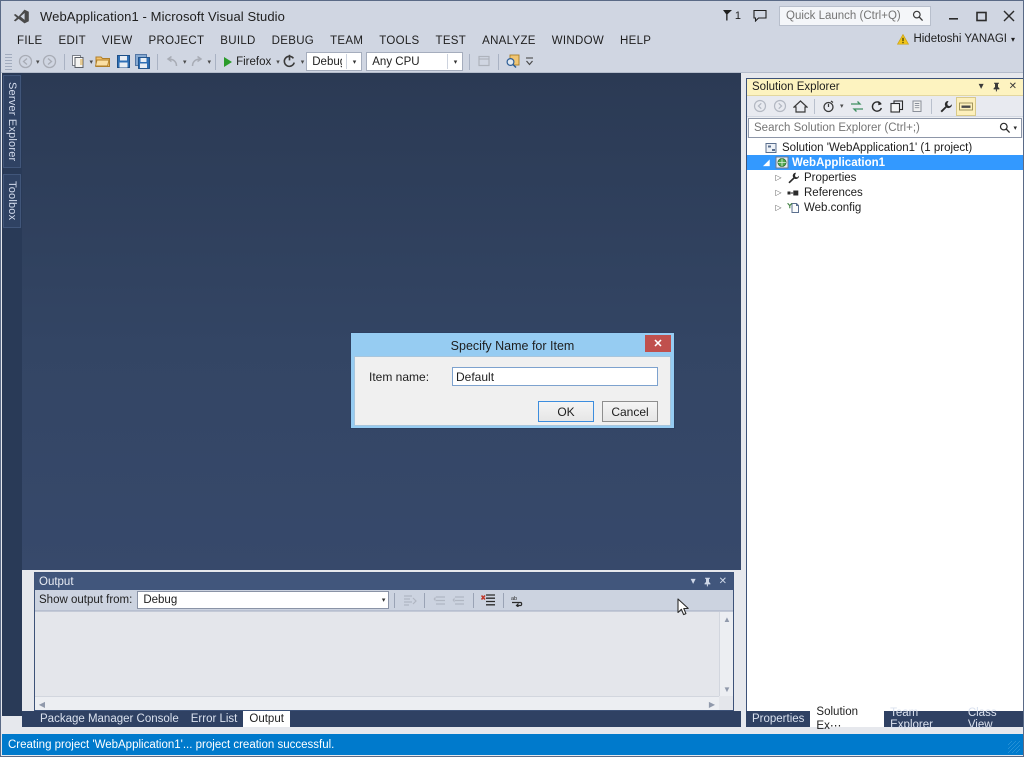  What do you see at coordinates (731, 16) in the screenshot?
I see `notifications-button: 1` at bounding box center [731, 16].